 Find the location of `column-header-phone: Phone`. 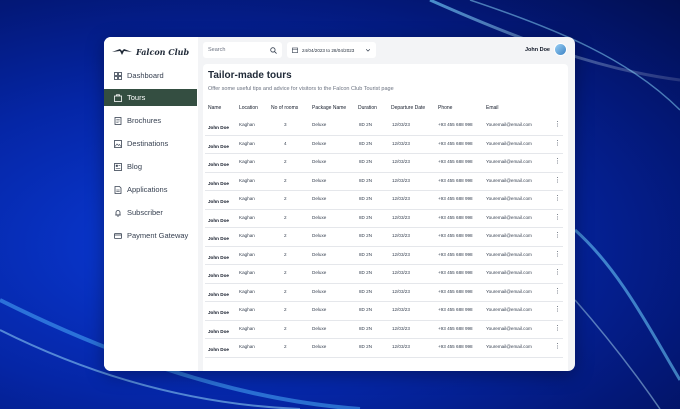

column-header-phone: Phone is located at coordinates (445, 108).